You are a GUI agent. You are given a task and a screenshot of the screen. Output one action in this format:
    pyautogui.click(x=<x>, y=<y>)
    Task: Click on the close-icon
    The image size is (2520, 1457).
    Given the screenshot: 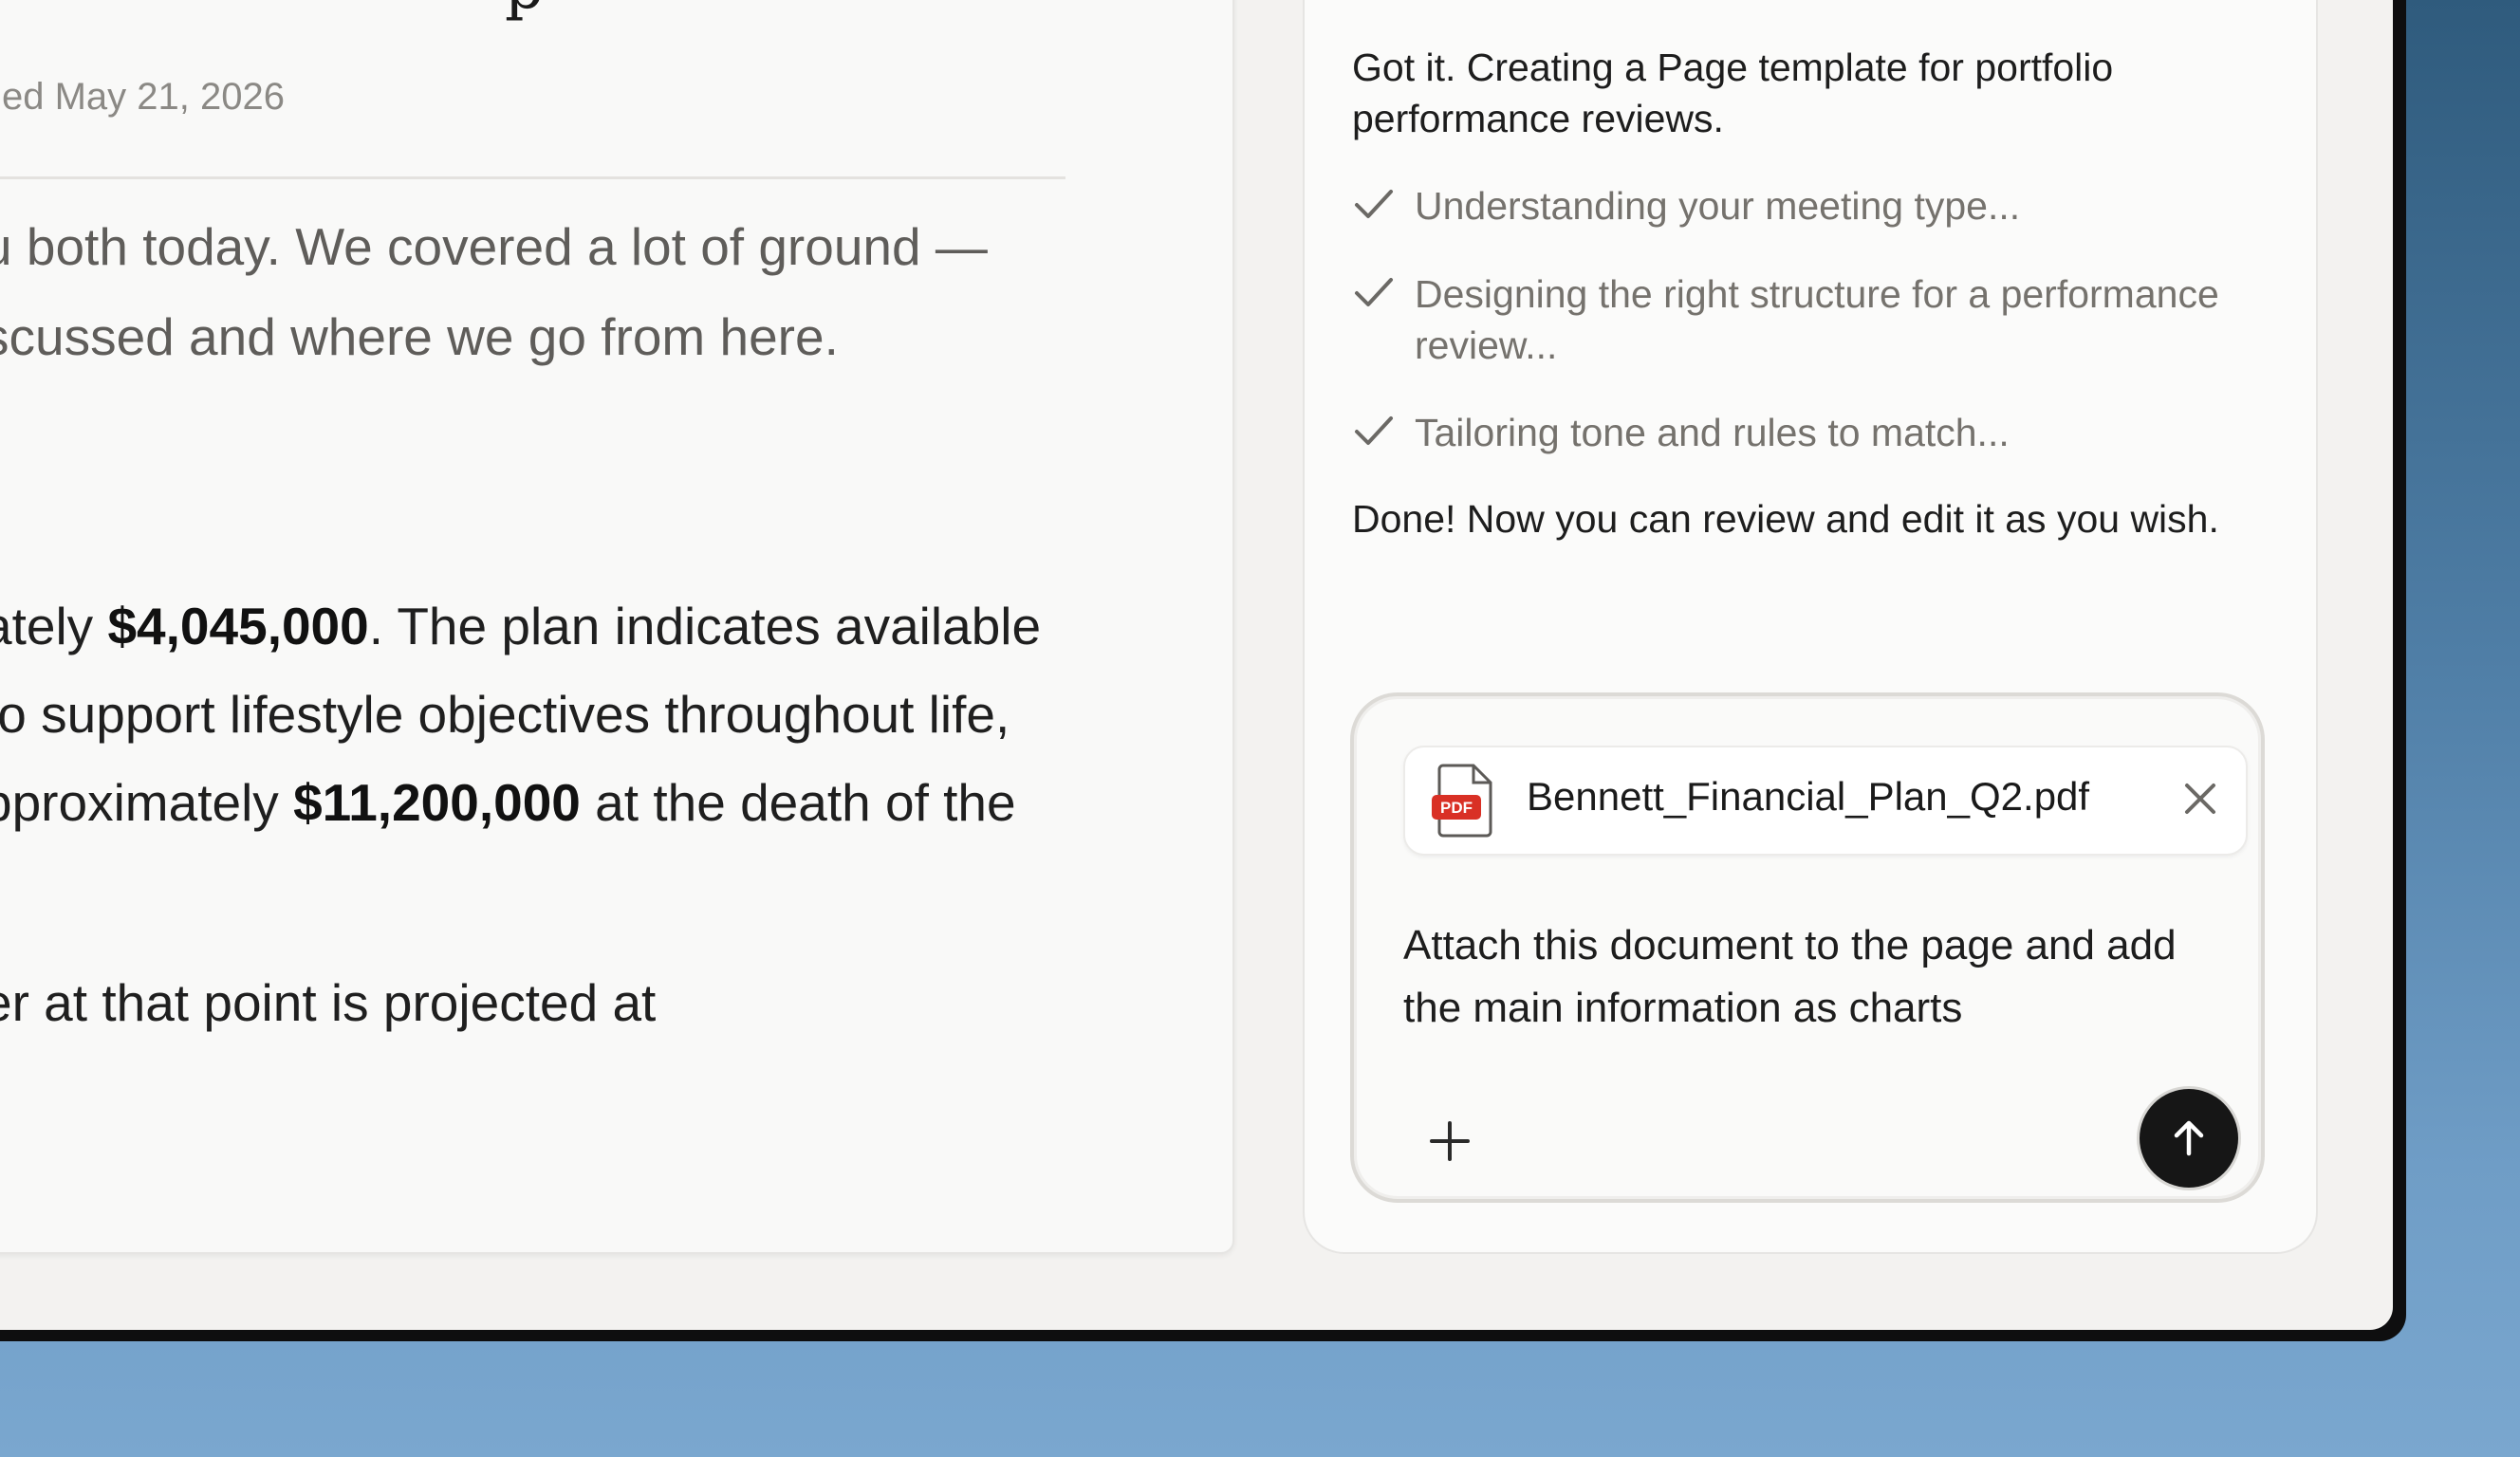 What is the action you would take?
    pyautogui.click(x=2200, y=799)
    